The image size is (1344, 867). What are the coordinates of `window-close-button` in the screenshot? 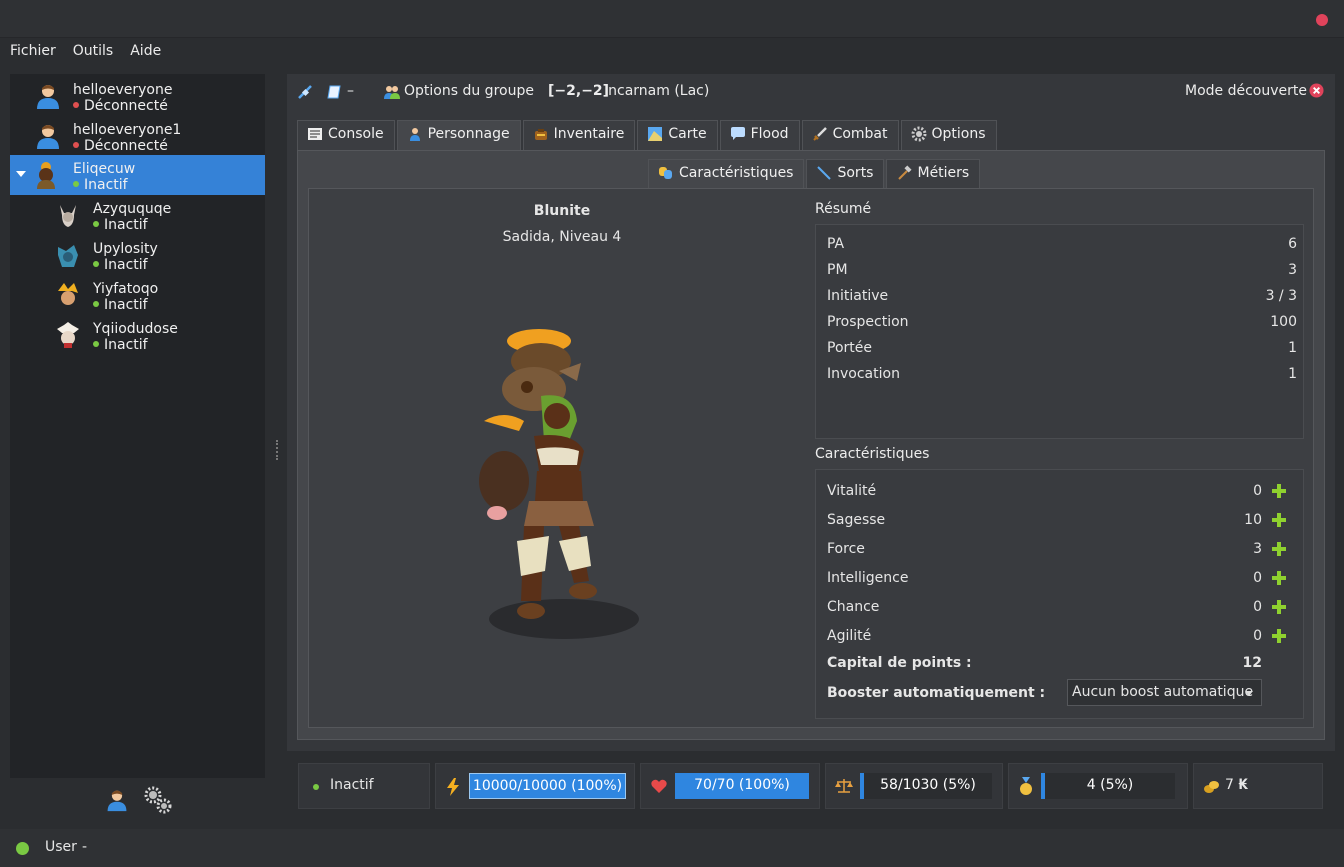 It's located at (1322, 20).